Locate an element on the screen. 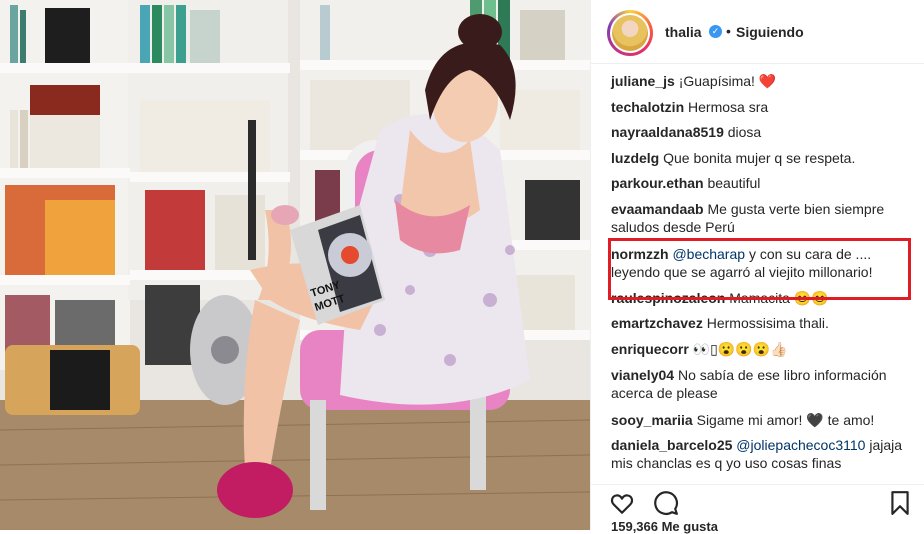 The height and width of the screenshot is (534, 924). comment-item: juliane_js ¡Guapísima! ❤️ is located at coordinates (761, 81).